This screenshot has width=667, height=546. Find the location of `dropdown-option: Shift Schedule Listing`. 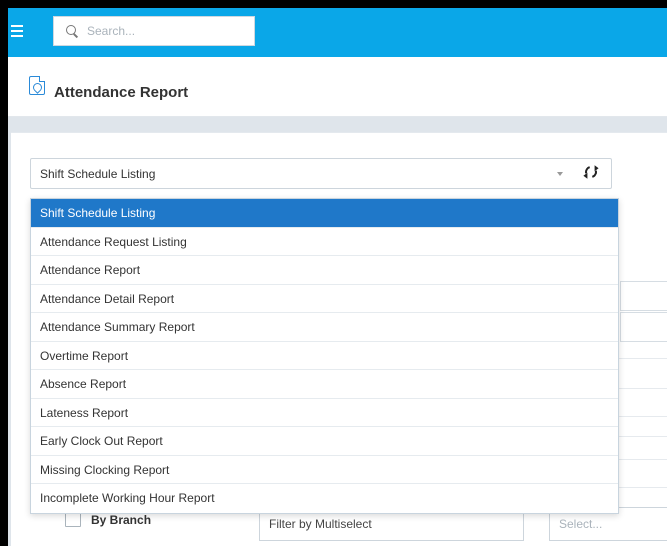

dropdown-option: Shift Schedule Listing is located at coordinates (324, 213).